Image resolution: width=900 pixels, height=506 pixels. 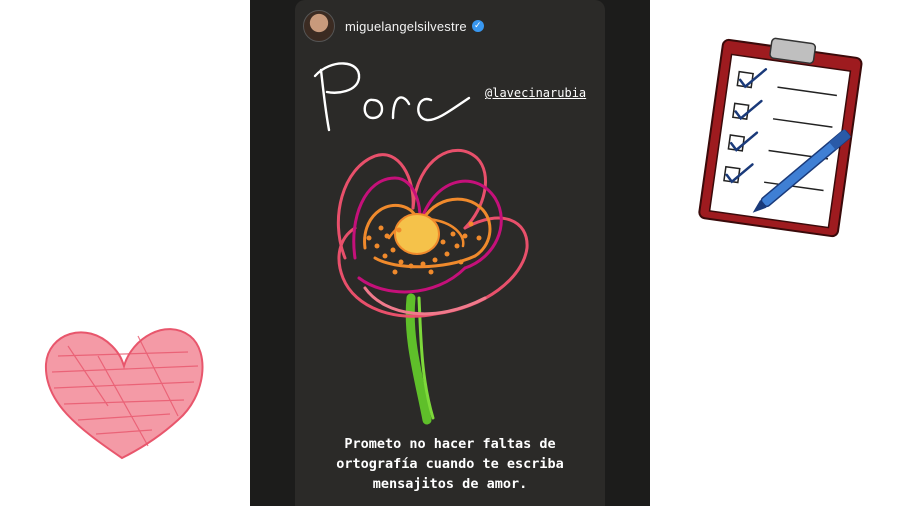 What do you see at coordinates (477, 26) in the screenshot?
I see `verified-badge-icon: ✓` at bounding box center [477, 26].